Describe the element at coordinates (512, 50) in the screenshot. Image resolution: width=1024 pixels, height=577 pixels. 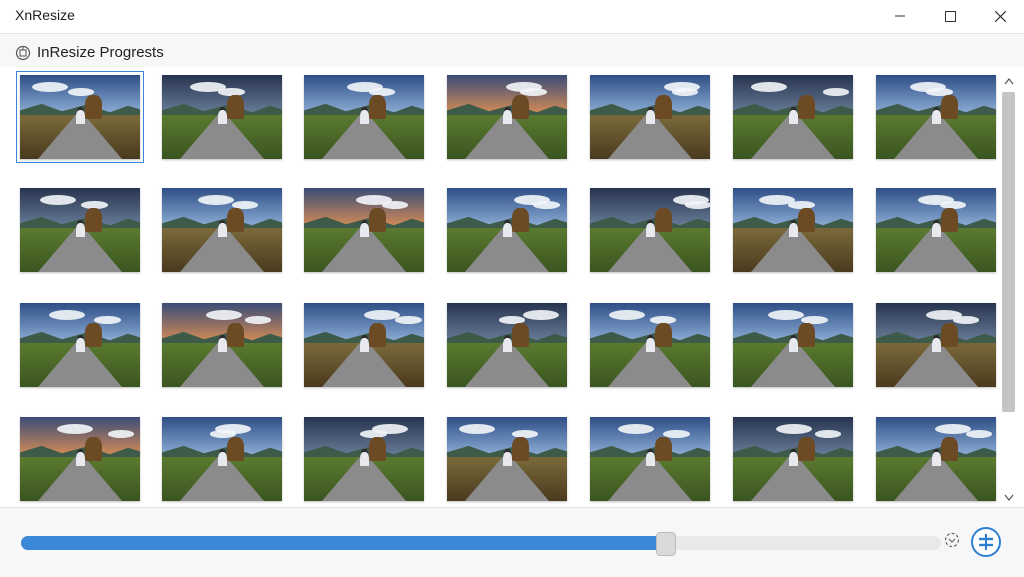
I see `progress-header: InResize Progrests` at that location.